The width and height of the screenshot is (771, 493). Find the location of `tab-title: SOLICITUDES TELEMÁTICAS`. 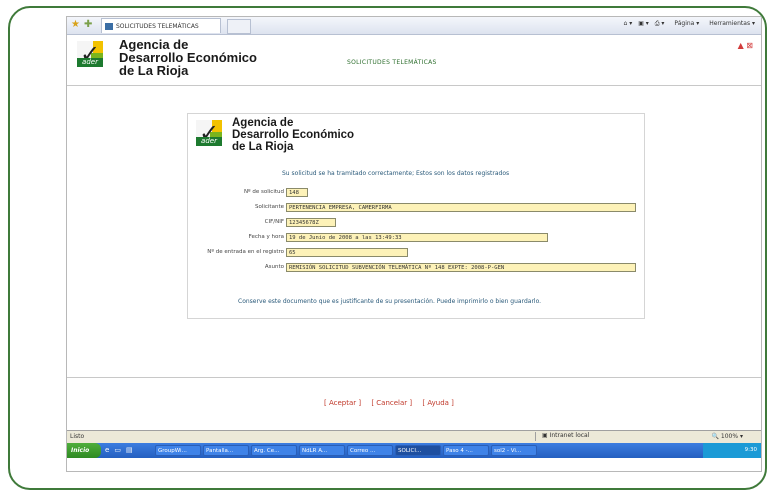

tab-title: SOLICITUDES TELEMÁTICAS is located at coordinates (157, 26).